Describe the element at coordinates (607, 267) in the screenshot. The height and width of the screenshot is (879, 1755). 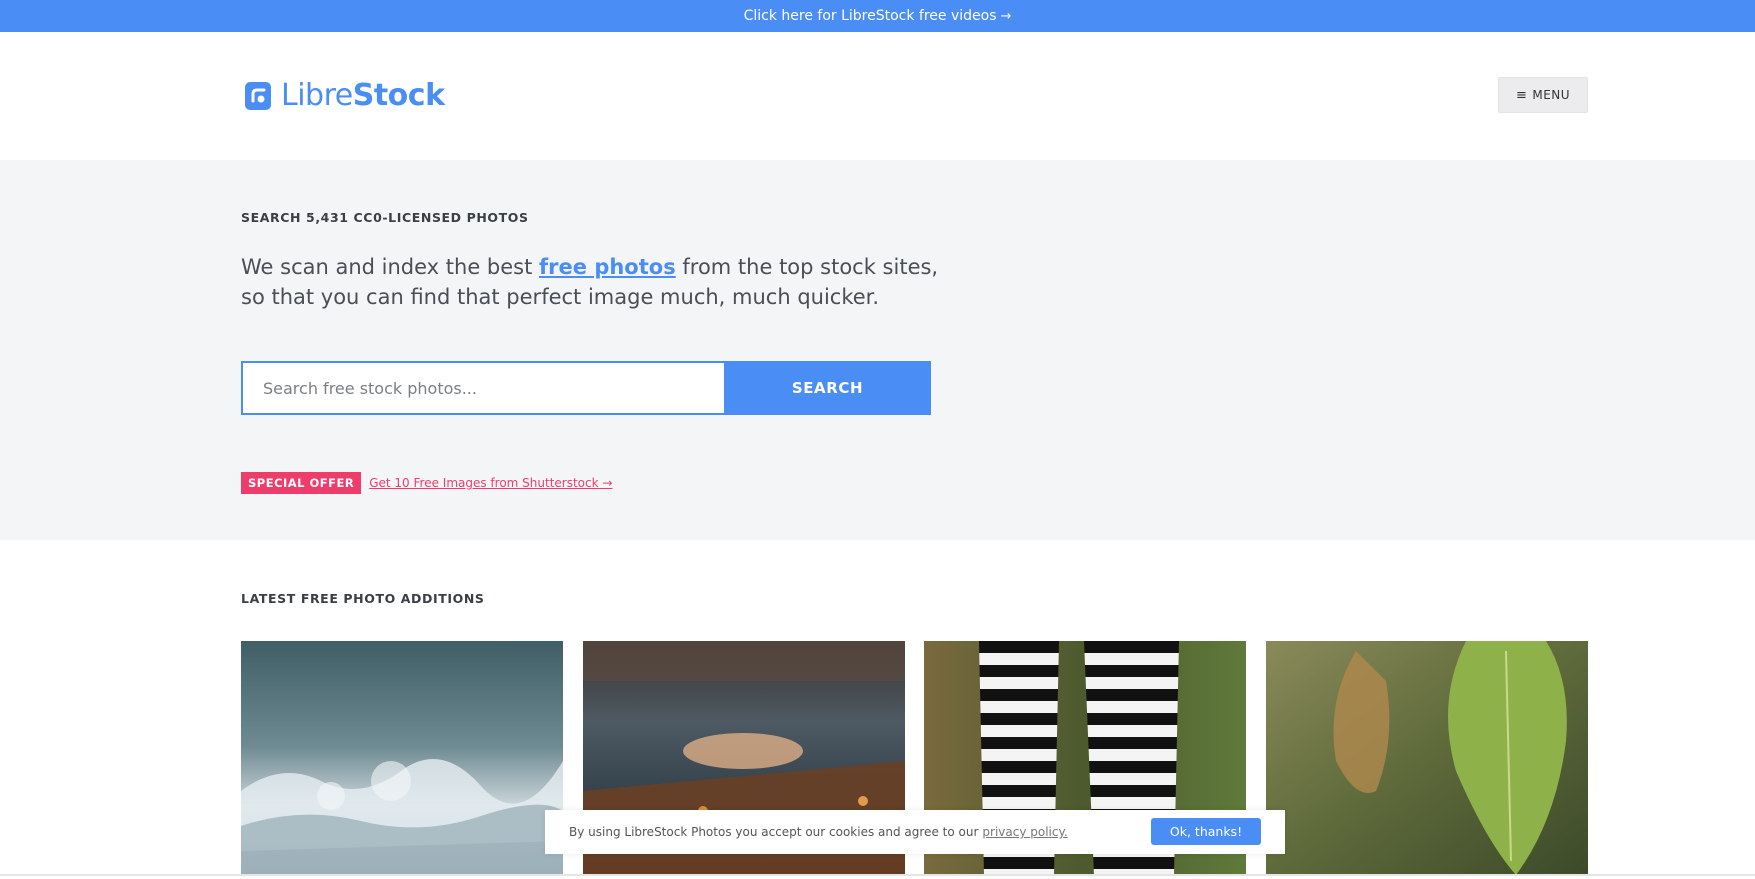
I see `free-photos-link: free photos` at that location.